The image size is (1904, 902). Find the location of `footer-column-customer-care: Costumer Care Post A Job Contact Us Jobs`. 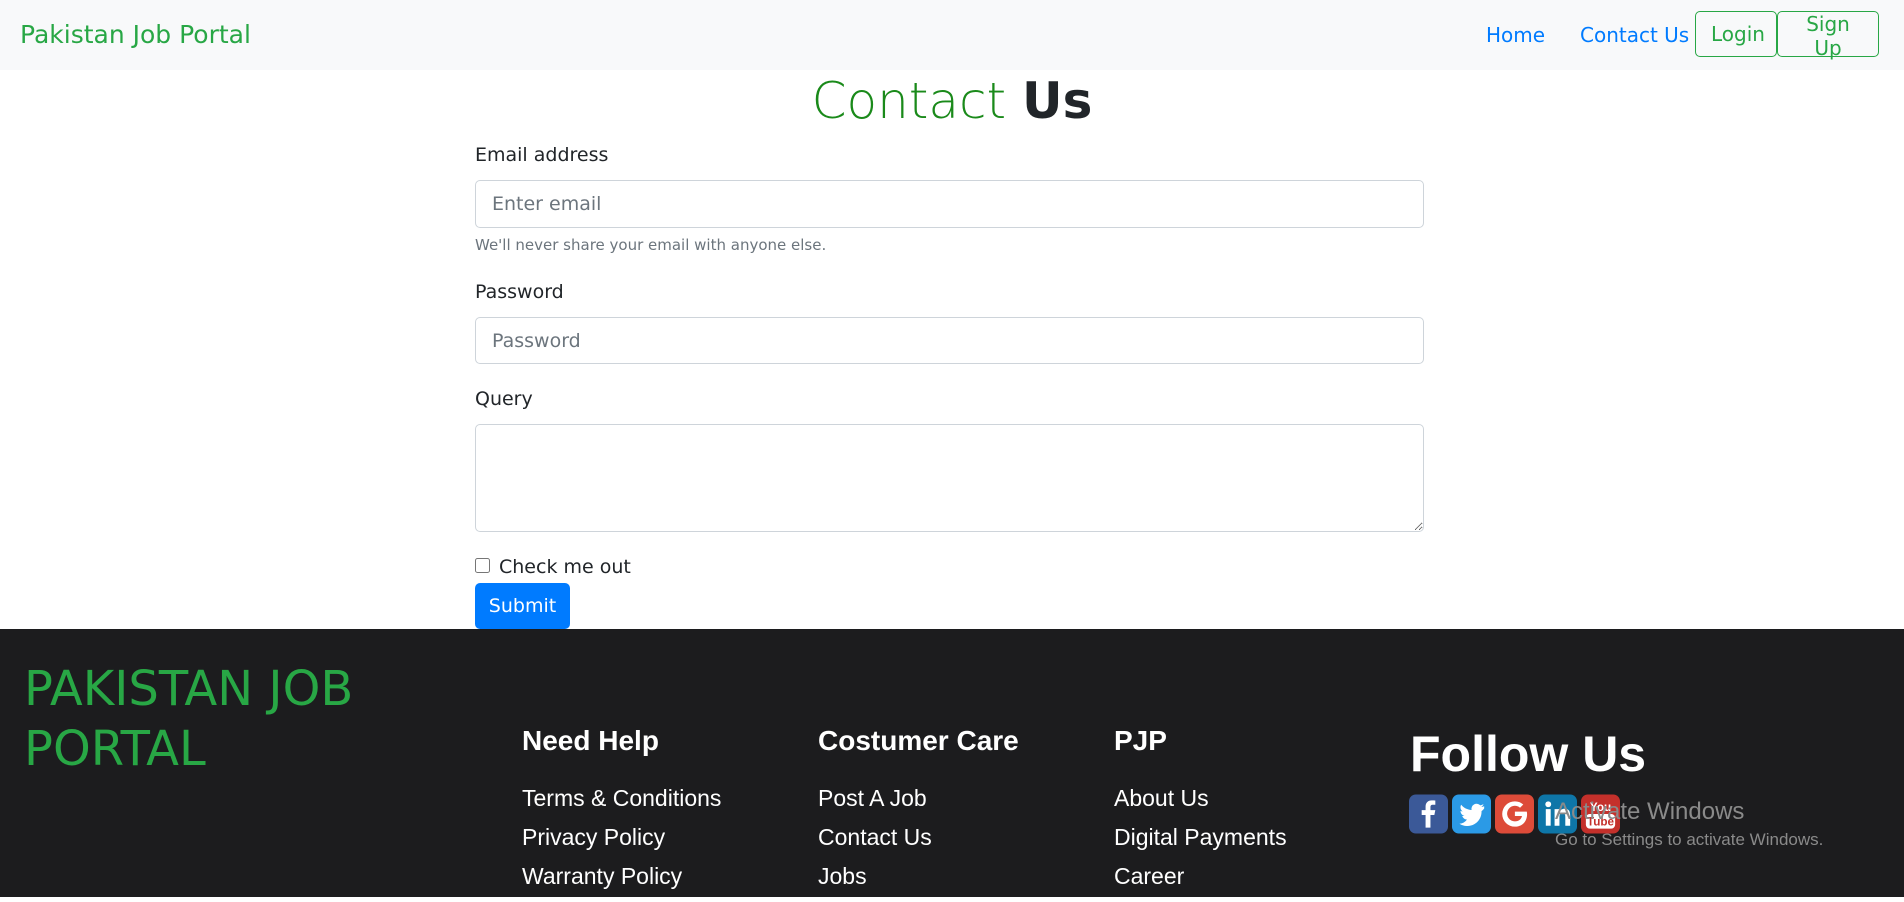

footer-column-customer-care: Costumer Care Post A Job Contact Us Jobs is located at coordinates (918, 813).